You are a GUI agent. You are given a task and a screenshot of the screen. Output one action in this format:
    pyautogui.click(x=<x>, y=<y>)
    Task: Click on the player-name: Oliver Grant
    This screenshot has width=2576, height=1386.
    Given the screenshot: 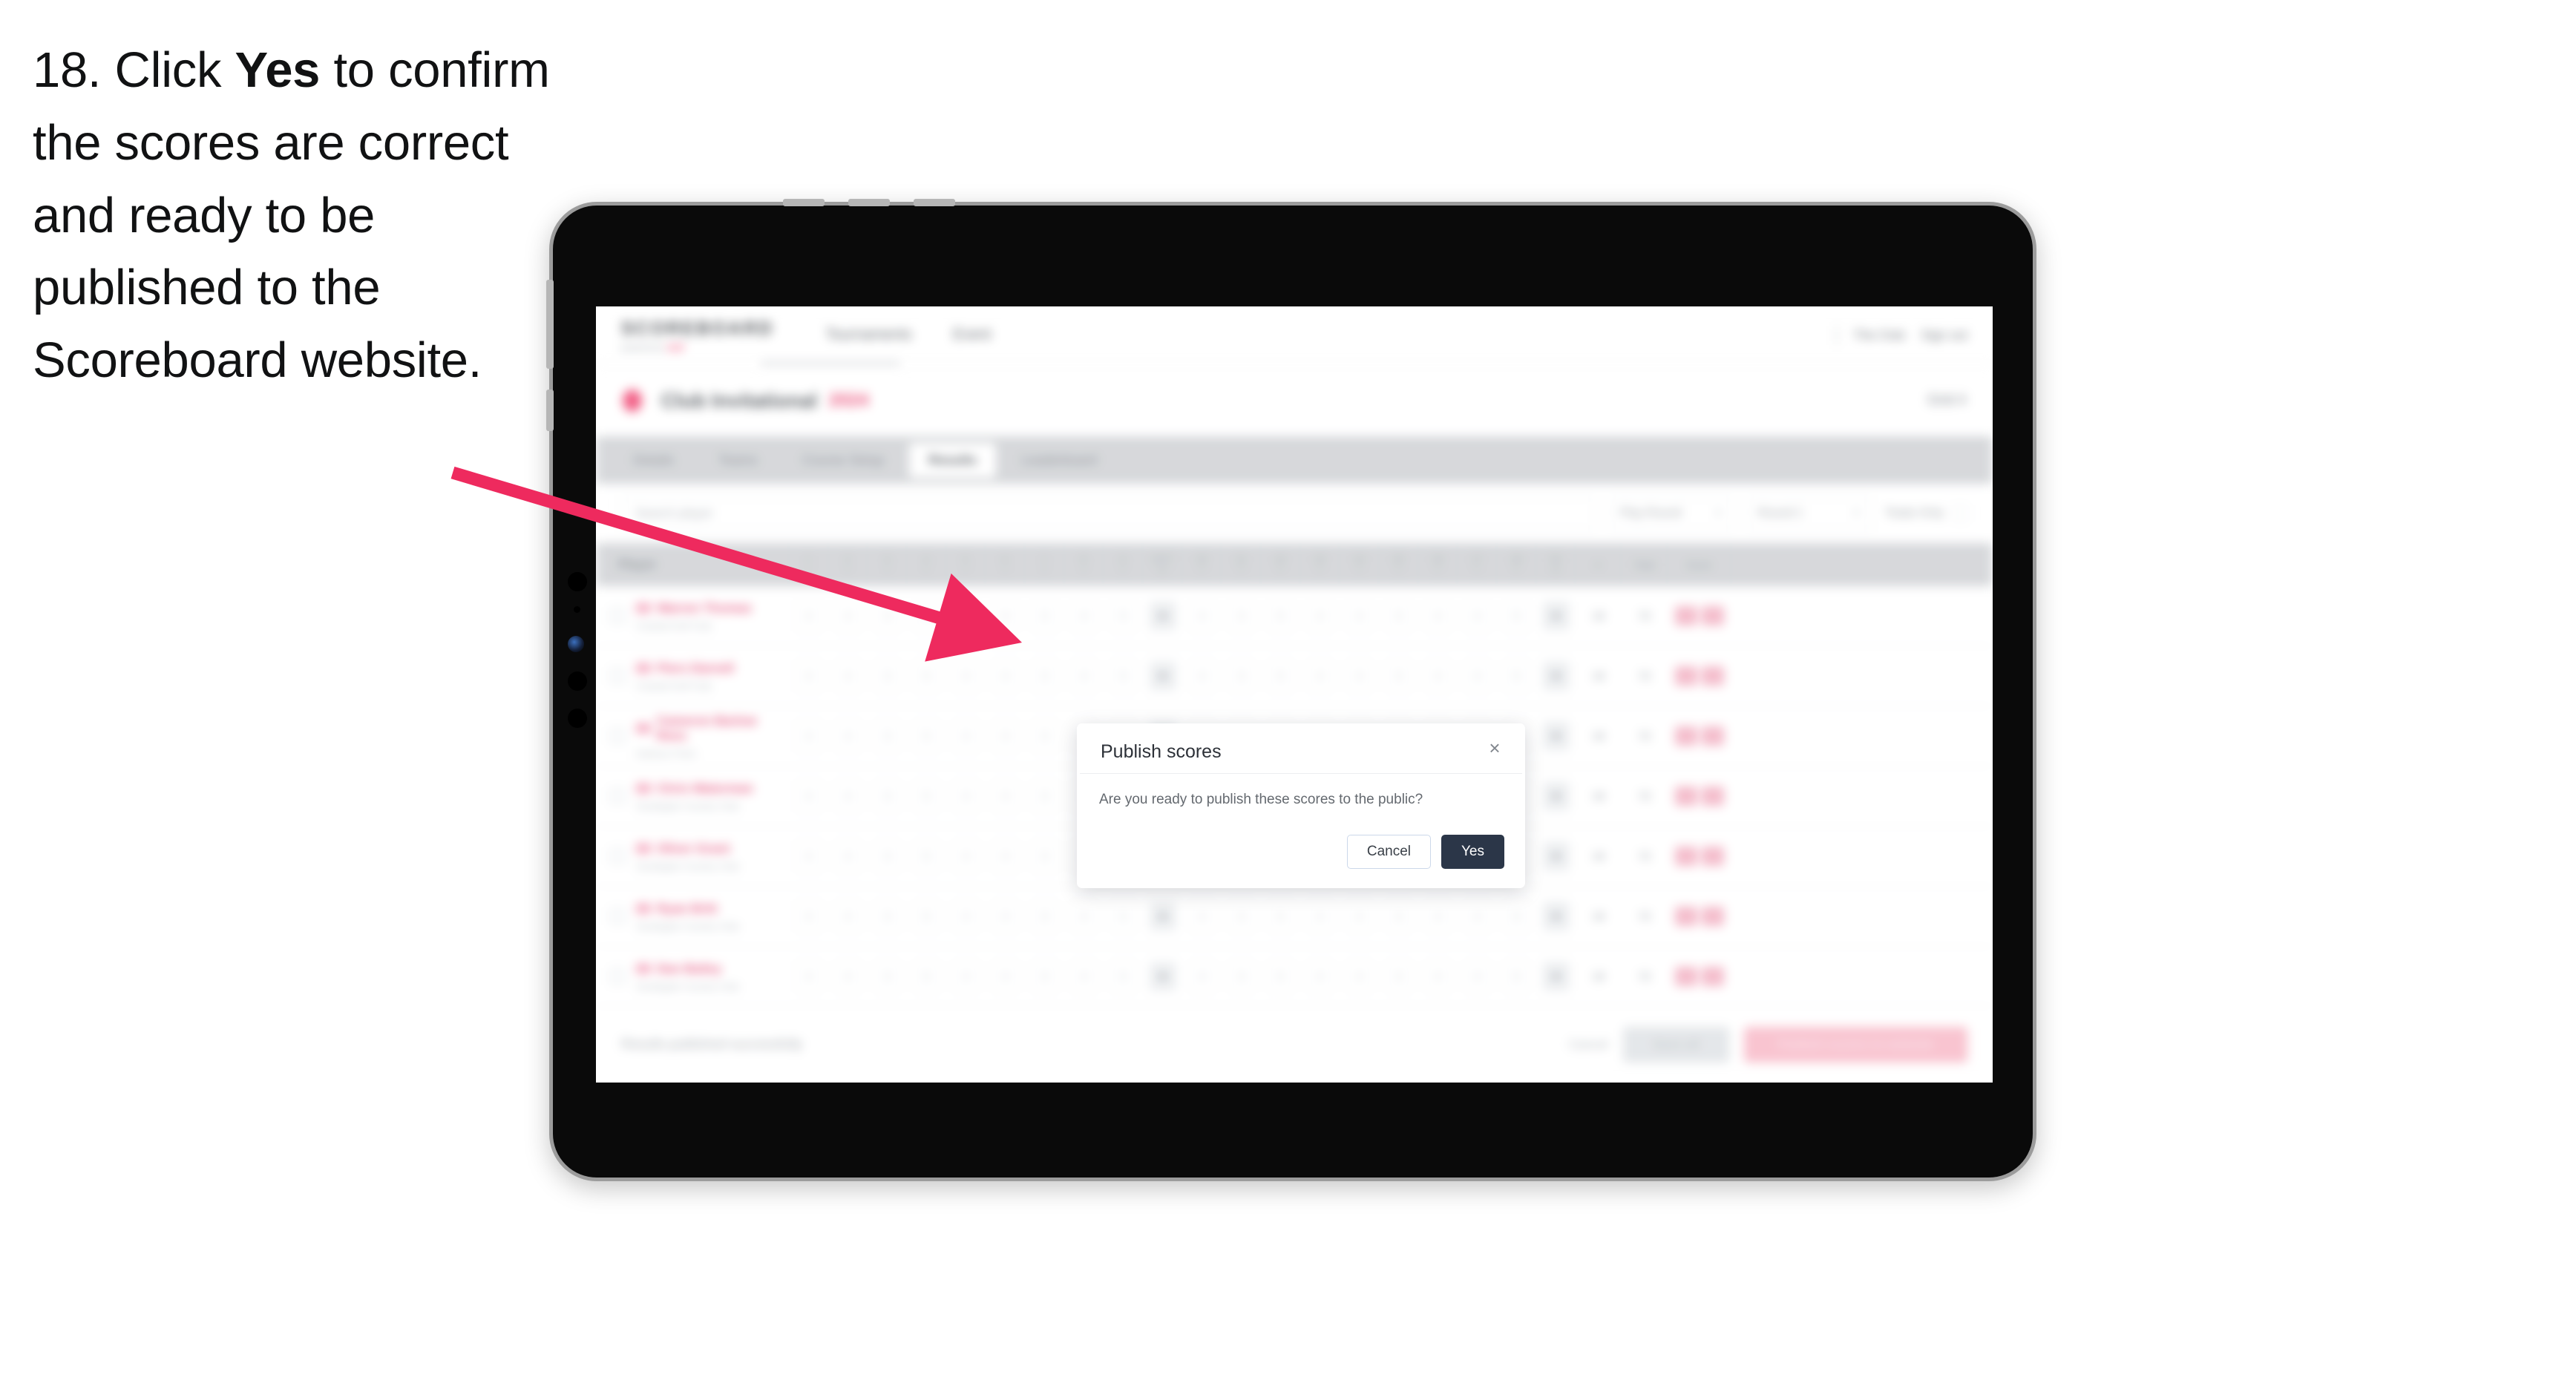 What is the action you would take?
    pyautogui.click(x=687, y=848)
    